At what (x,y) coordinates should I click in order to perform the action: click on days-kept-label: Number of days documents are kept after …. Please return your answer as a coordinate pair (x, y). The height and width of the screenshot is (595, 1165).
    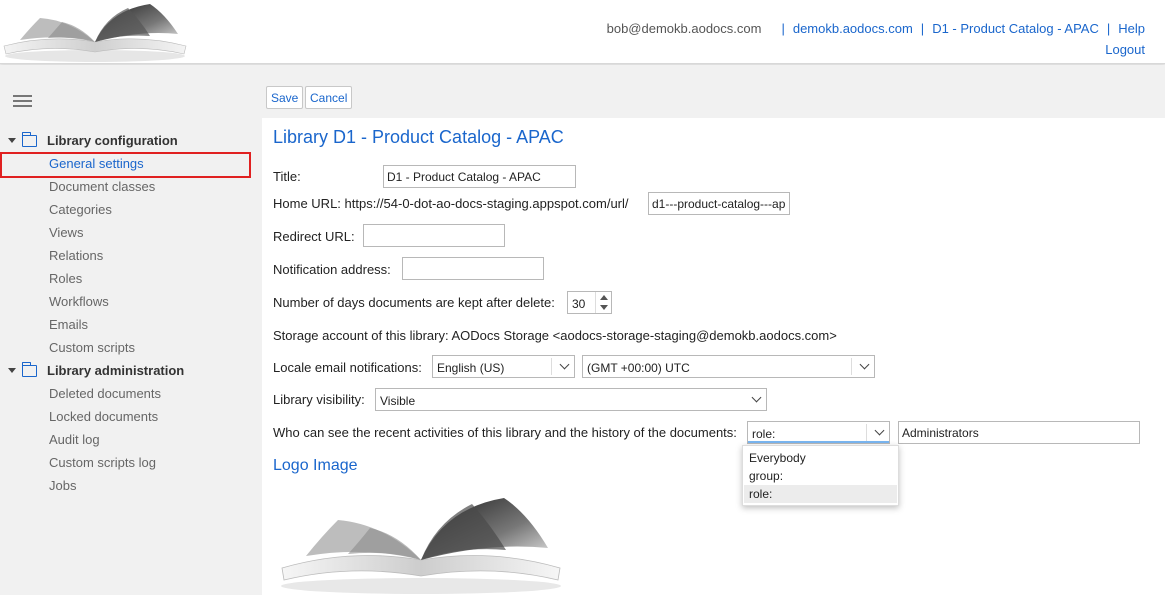
    Looking at the image, I should click on (414, 302).